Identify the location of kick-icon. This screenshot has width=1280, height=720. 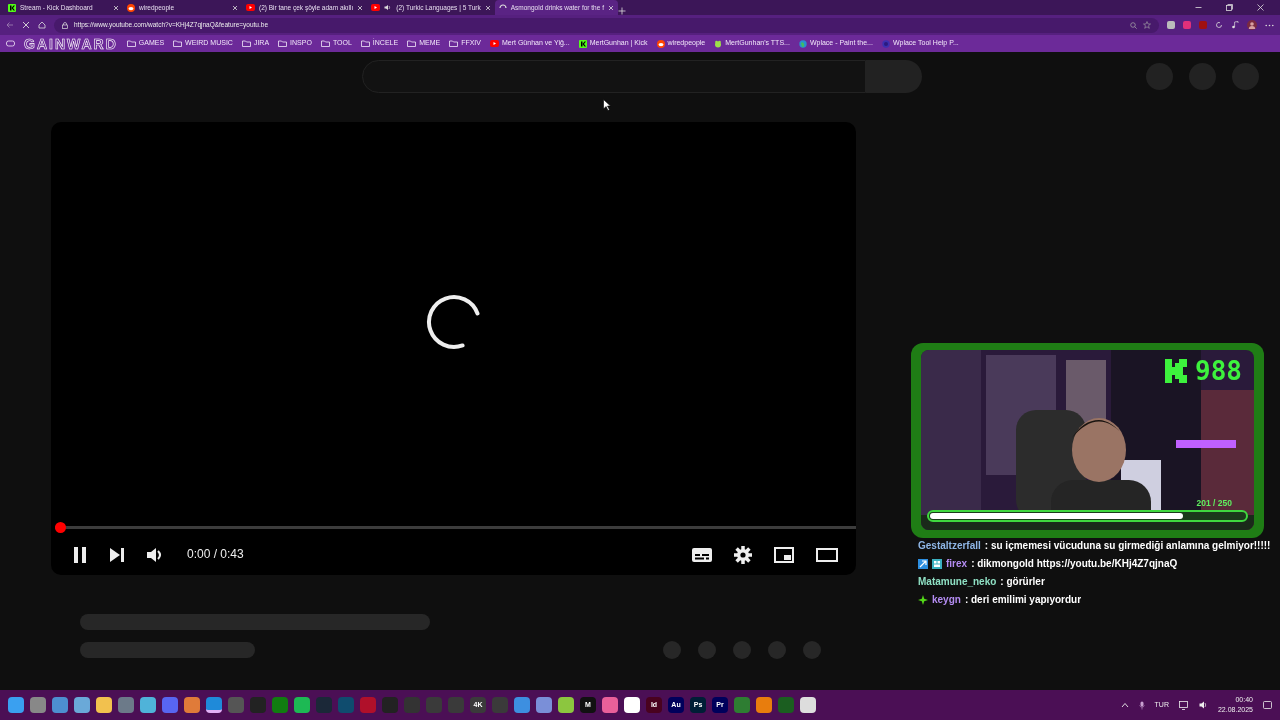
(582, 43).